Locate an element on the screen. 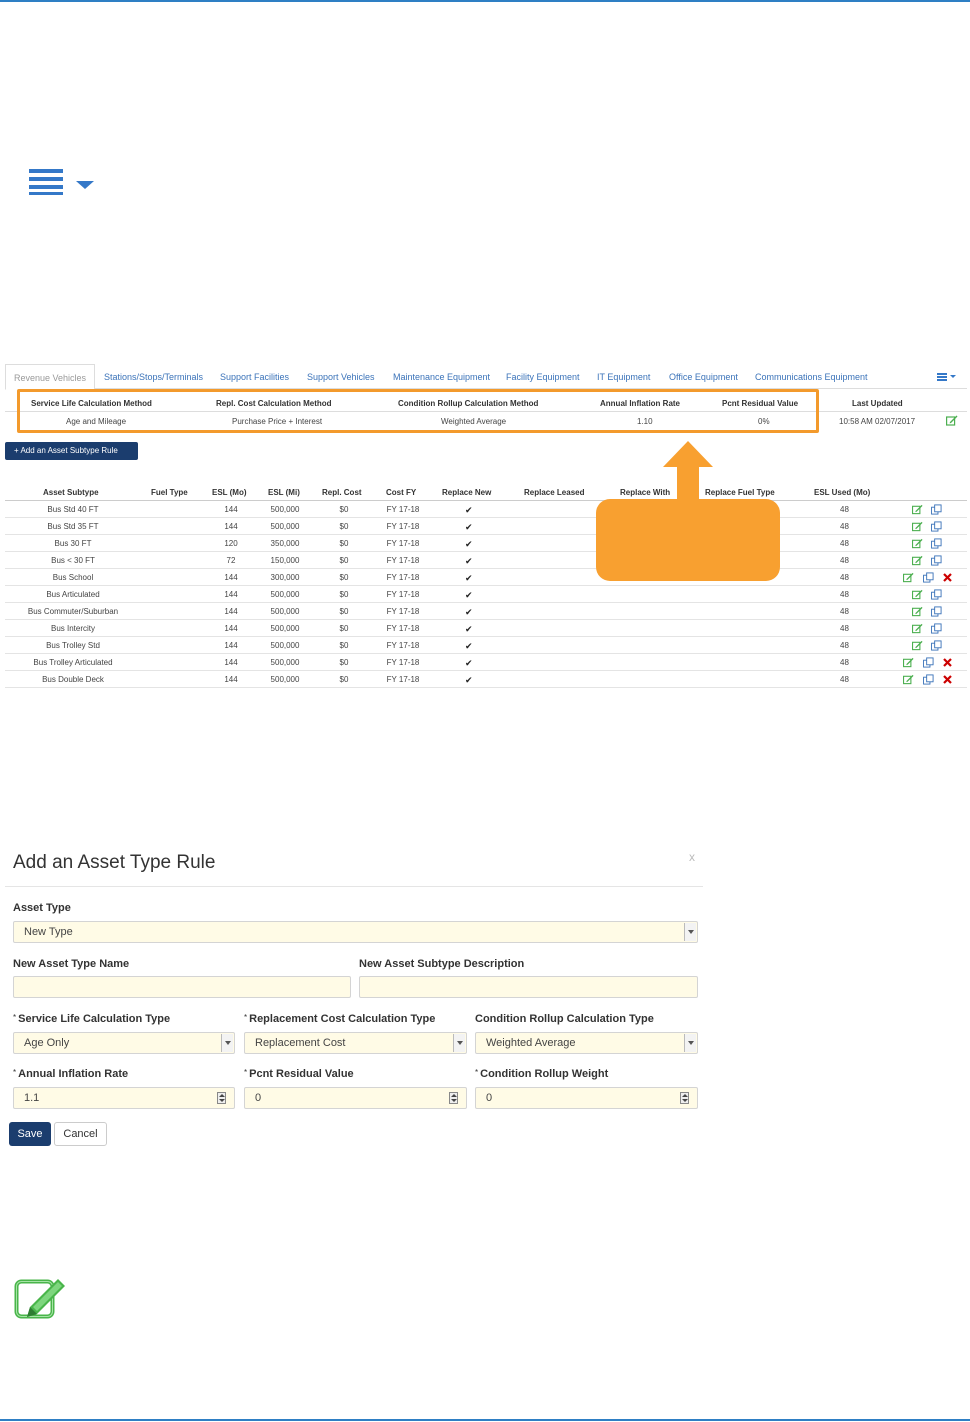 Image resolution: width=970 pixels, height=1422 pixels. table-row: Bus Intercity 144 500,000 $0 FY 17-18 ✔ 48 is located at coordinates (486, 628).